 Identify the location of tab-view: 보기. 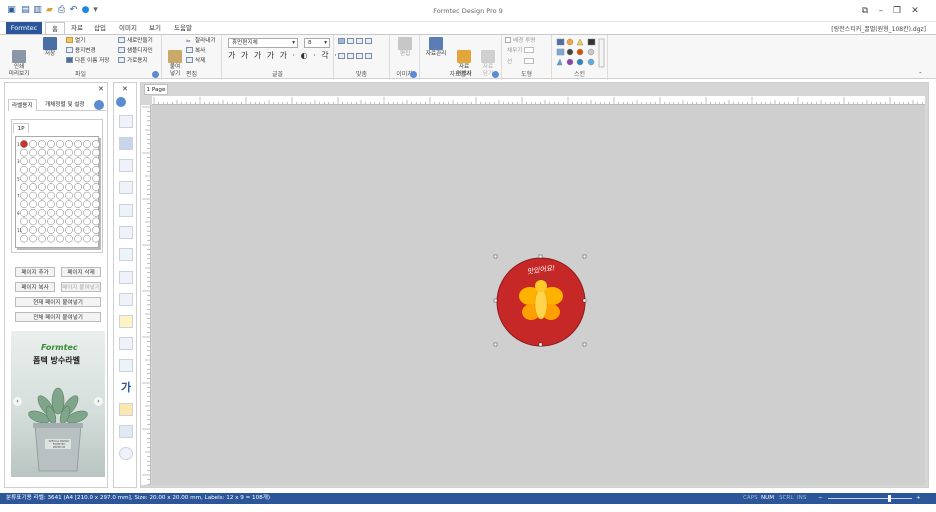
(155, 28).